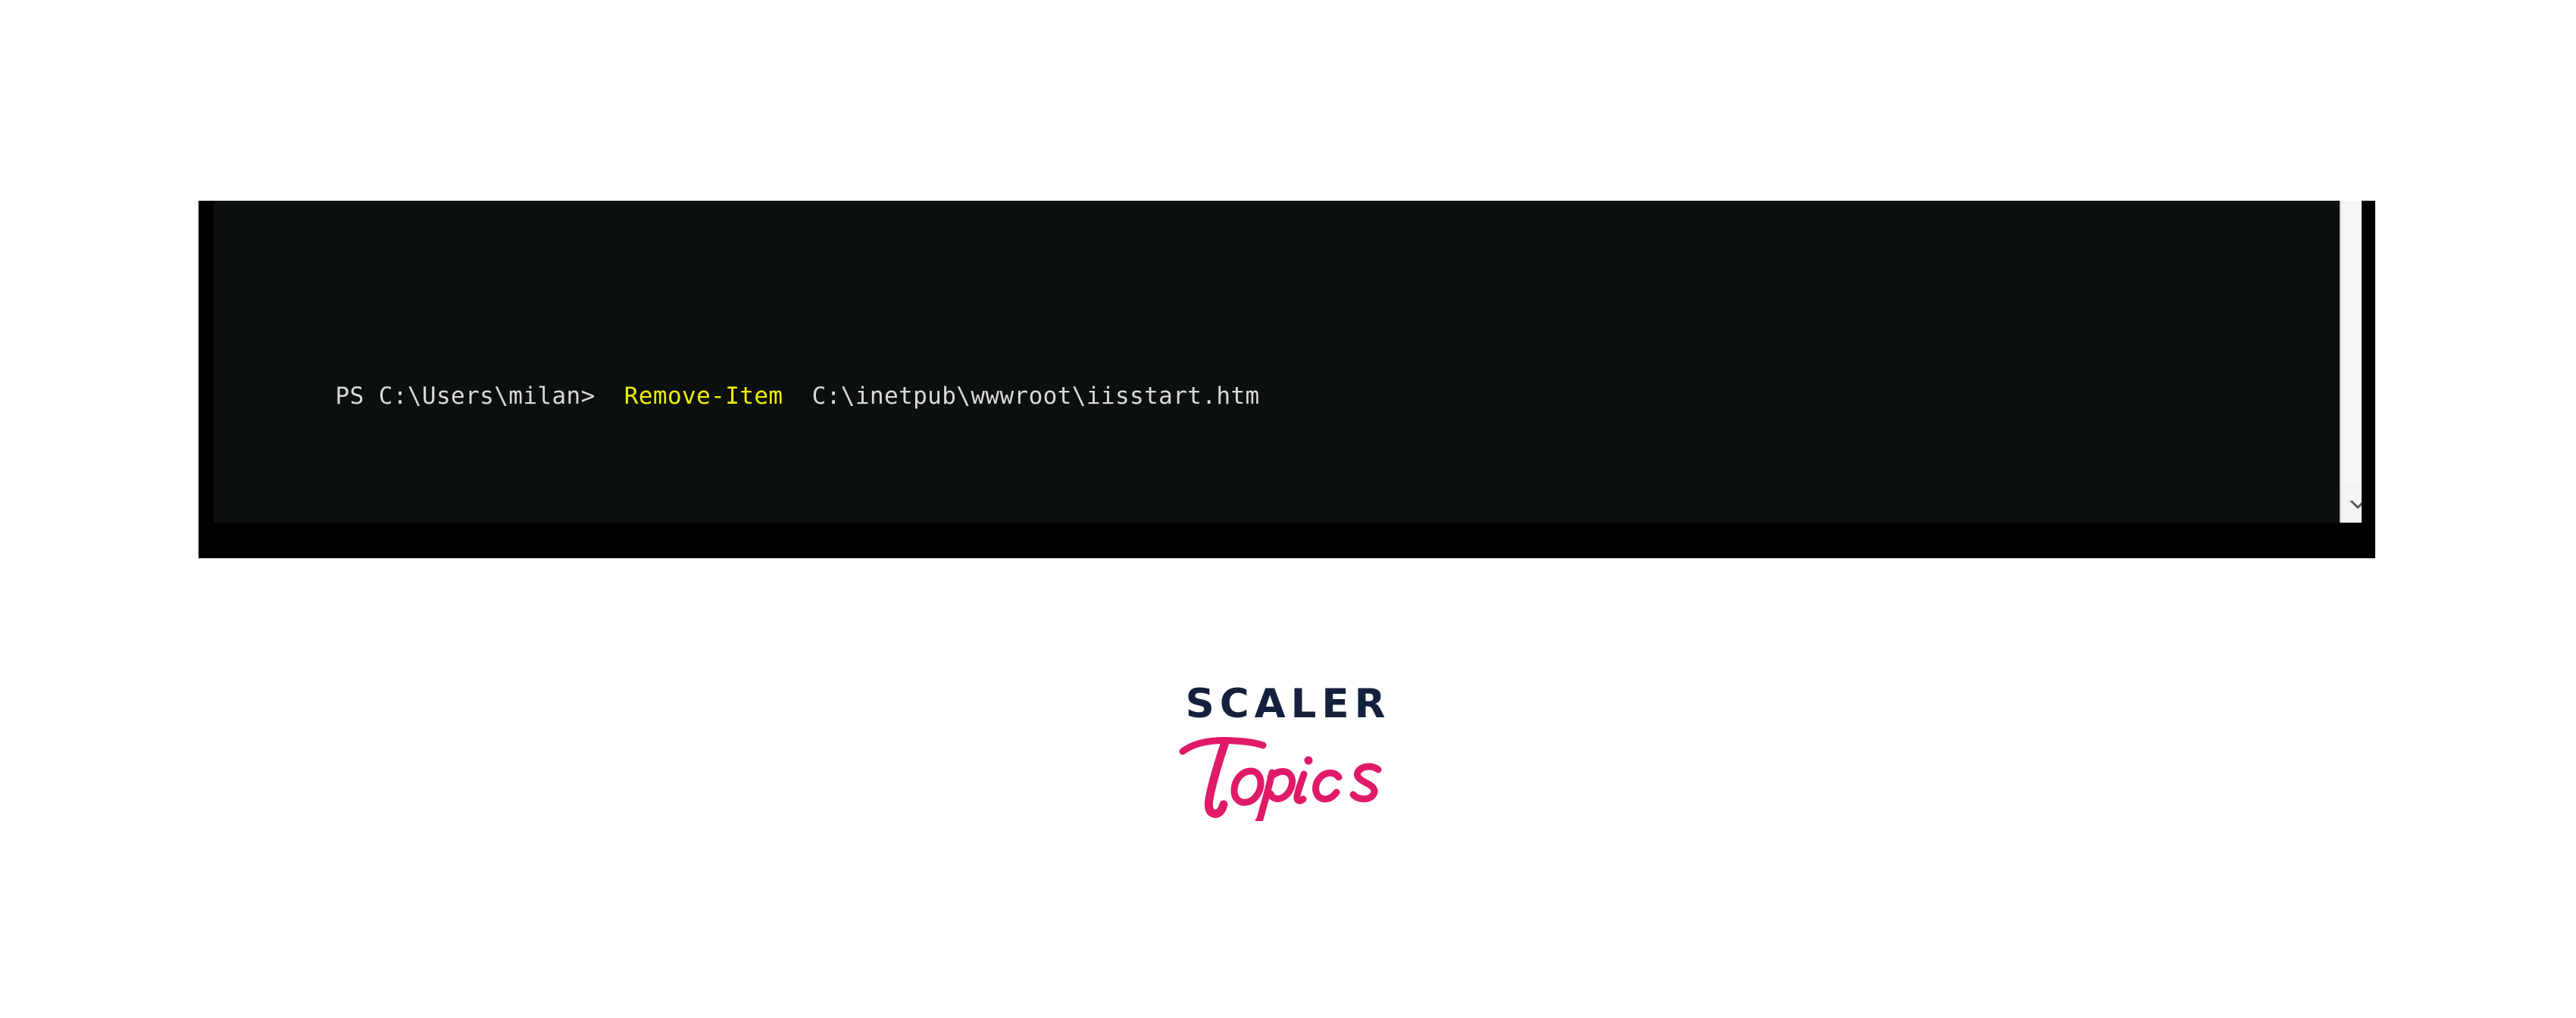 This screenshot has height=1018, width=2576. I want to click on scrollbar-thumb, so click(2351, 342).